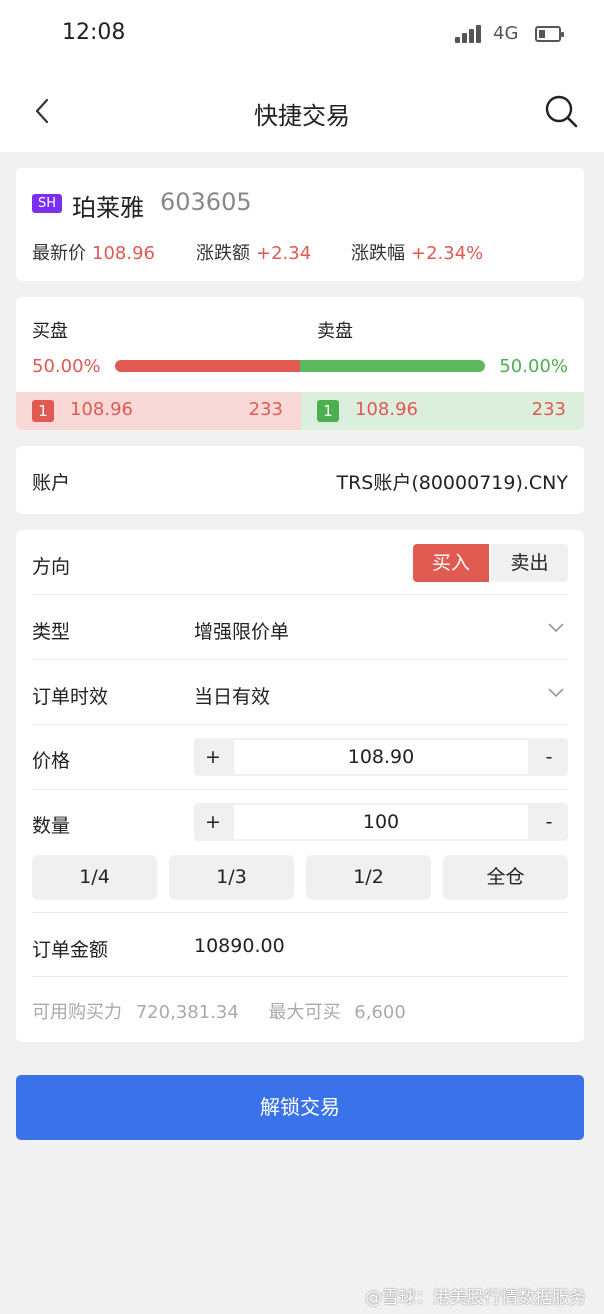  Describe the element at coordinates (239, 946) in the screenshot. I see `order-amount-value: 10890.00` at that location.